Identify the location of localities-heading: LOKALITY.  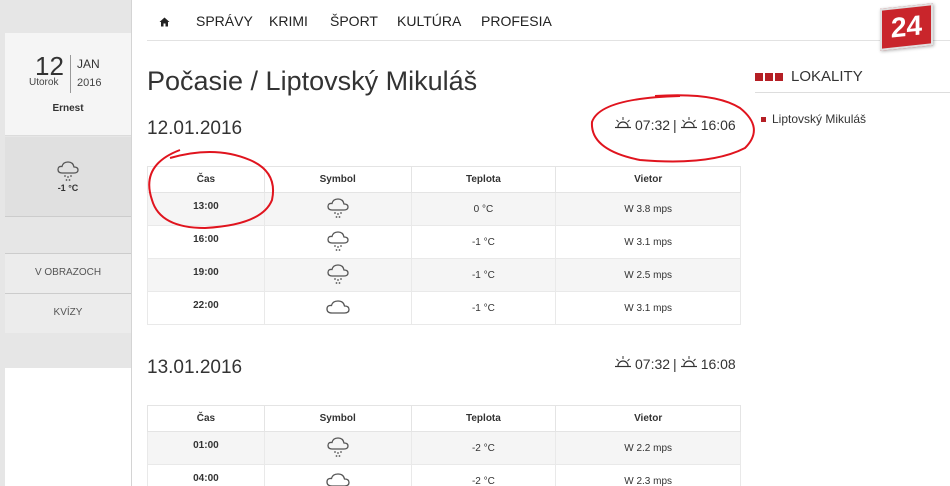
(809, 76).